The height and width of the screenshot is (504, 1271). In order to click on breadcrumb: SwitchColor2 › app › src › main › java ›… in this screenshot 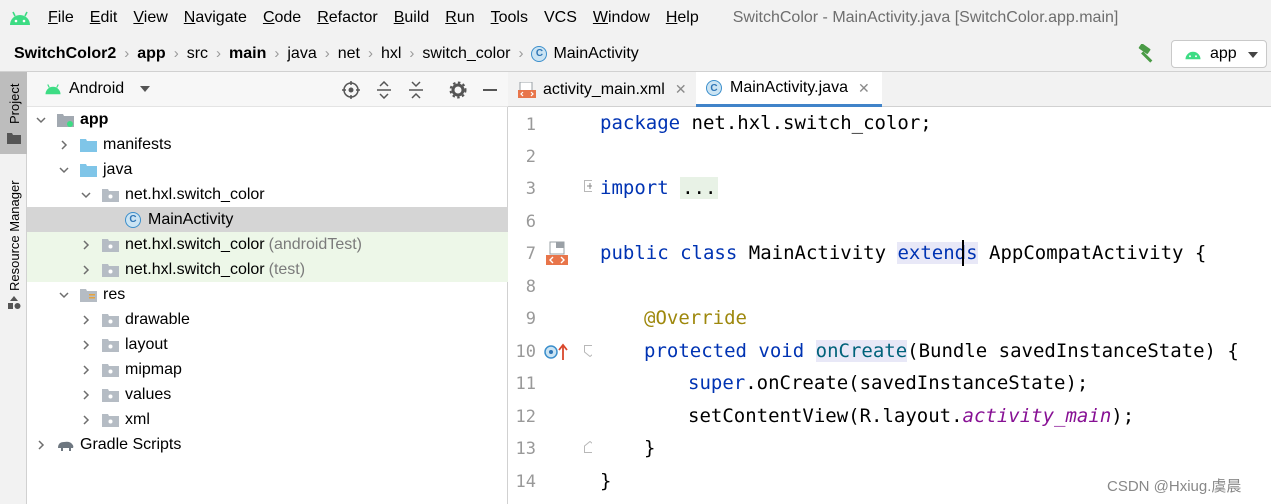, I will do `click(635, 54)`.